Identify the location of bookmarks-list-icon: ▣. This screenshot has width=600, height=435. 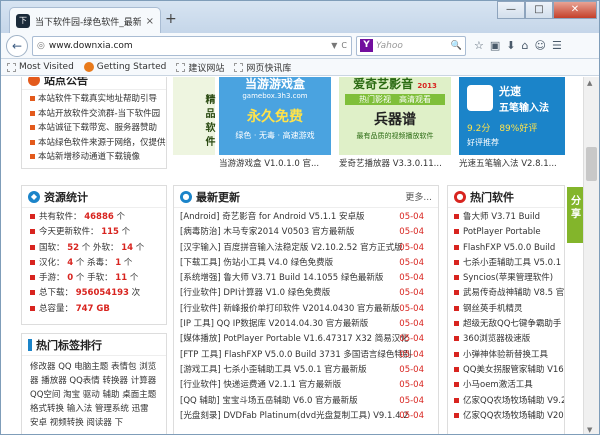
(495, 45).